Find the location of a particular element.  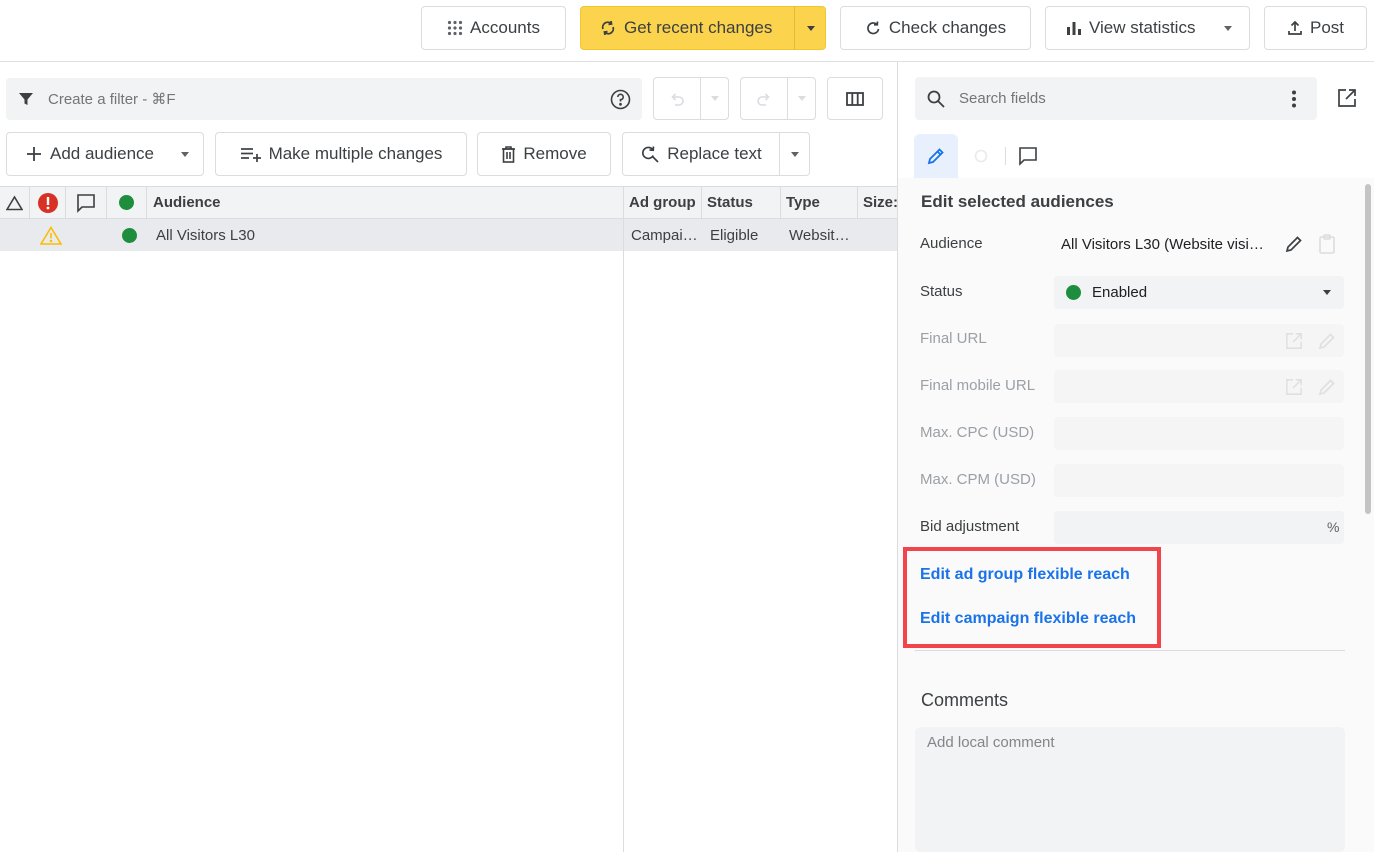

max-cpm-label: Max. CPM (USD) is located at coordinates (978, 479).